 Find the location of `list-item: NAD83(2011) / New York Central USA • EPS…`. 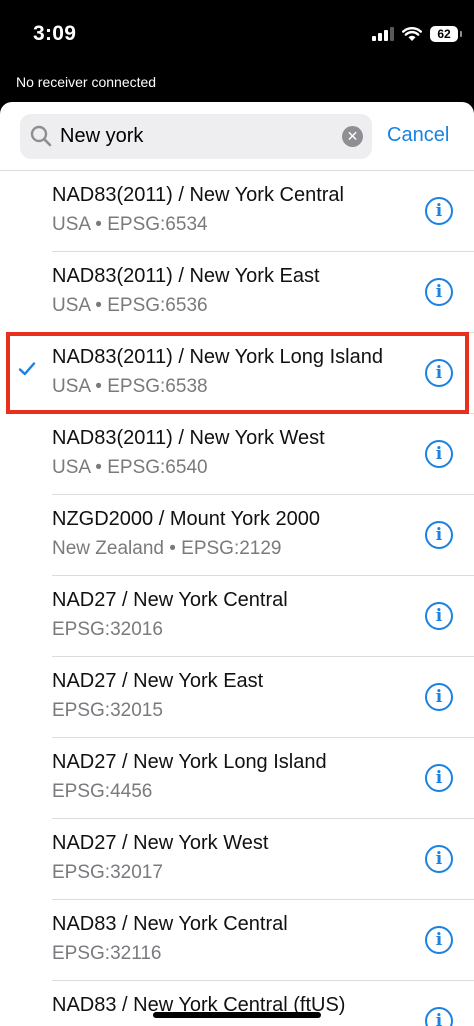

list-item: NAD83(2011) / New York Central USA • EPS… is located at coordinates (237, 211).